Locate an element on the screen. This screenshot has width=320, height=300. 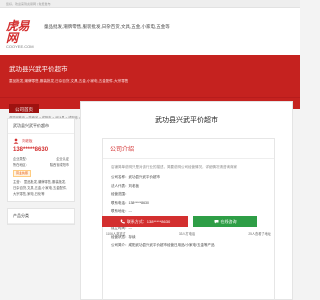
logo-sub: COOYEE.COM is located at coordinates (20, 46).